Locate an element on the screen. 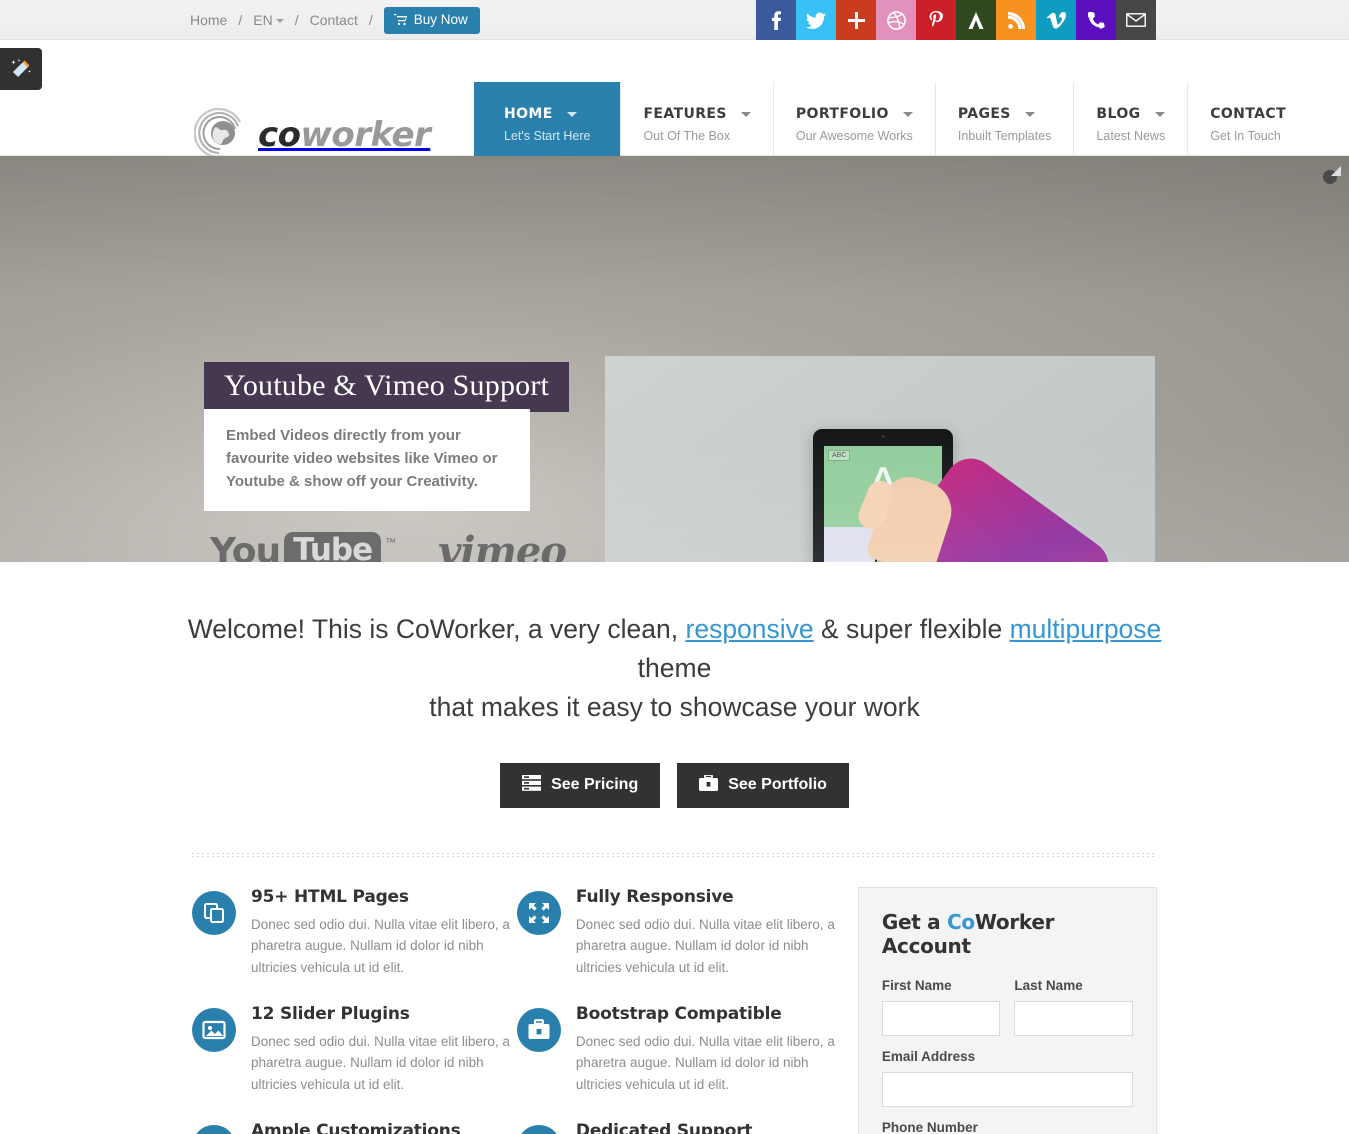 This screenshot has width=1349, height=1134. social-links is located at coordinates (956, 20).